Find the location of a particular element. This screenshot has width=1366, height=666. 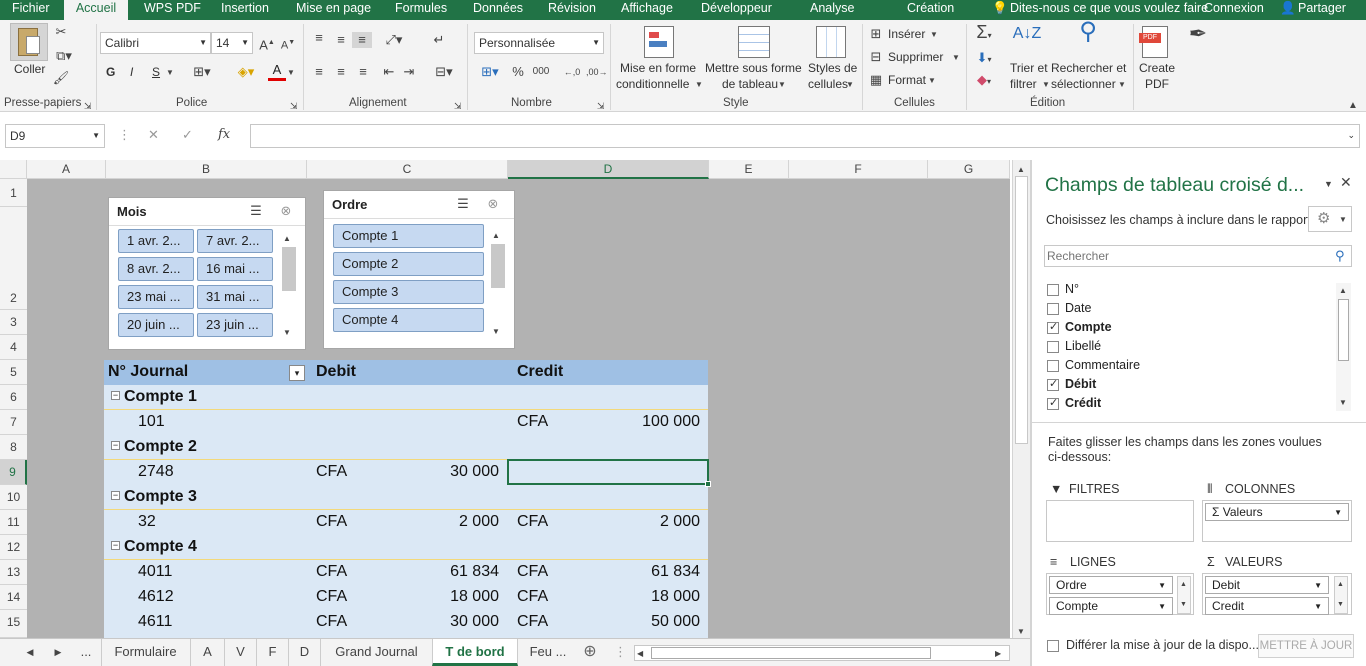

close-icon: ✕ is located at coordinates (1346, 182).